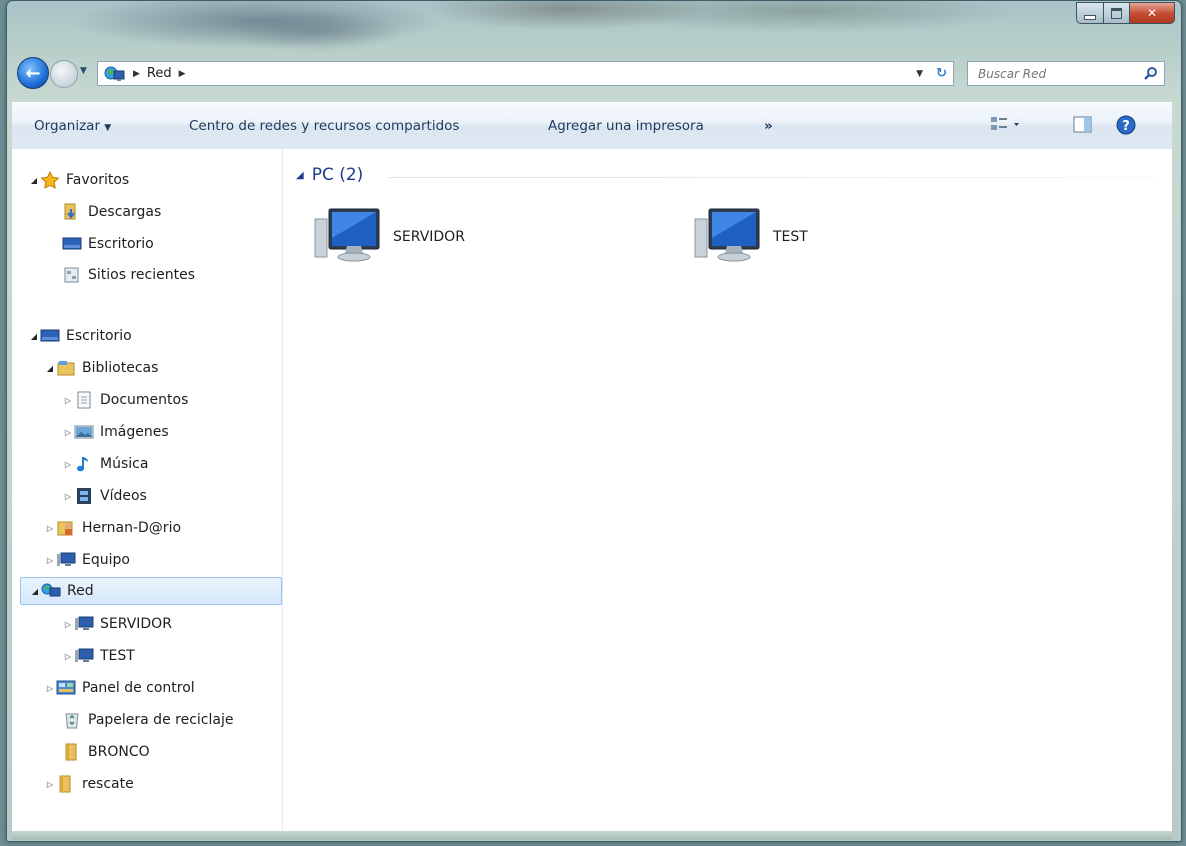 Image resolution: width=1186 pixels, height=846 pixels. I want to click on group-divider, so click(773, 177).